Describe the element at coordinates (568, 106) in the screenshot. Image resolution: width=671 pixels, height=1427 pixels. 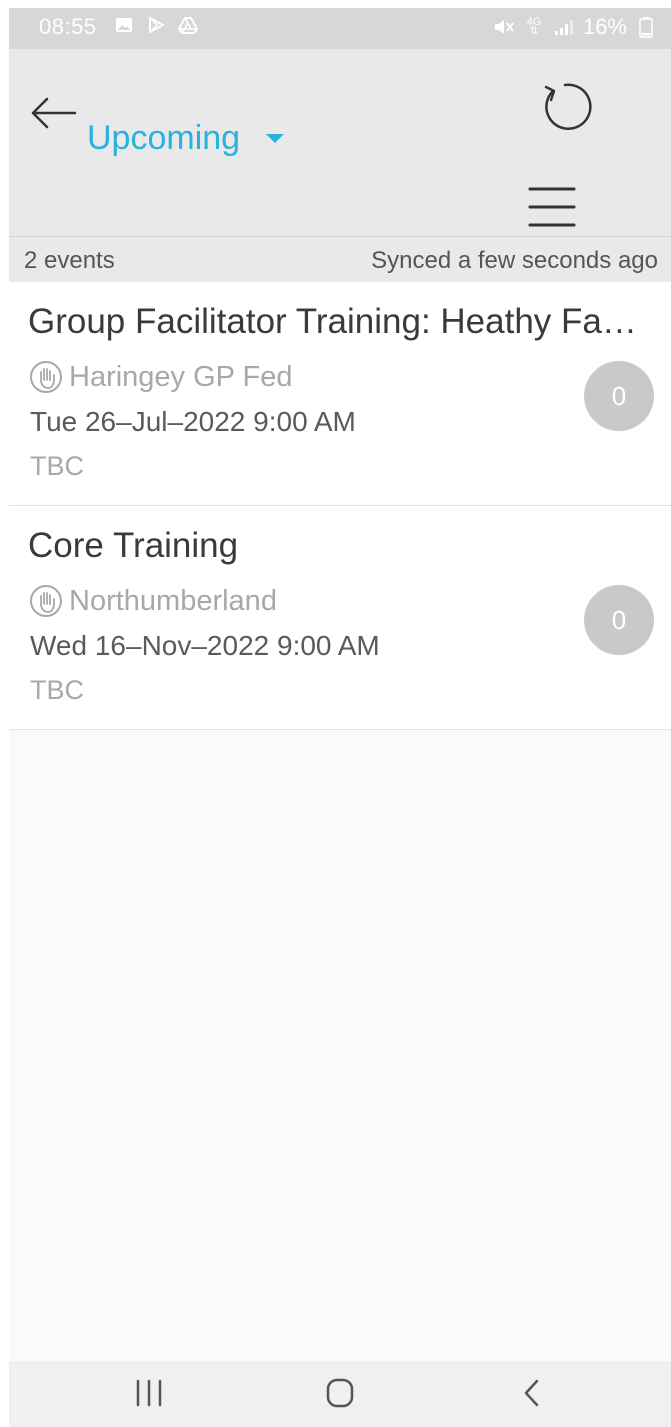
I see `refresh-icon` at that location.